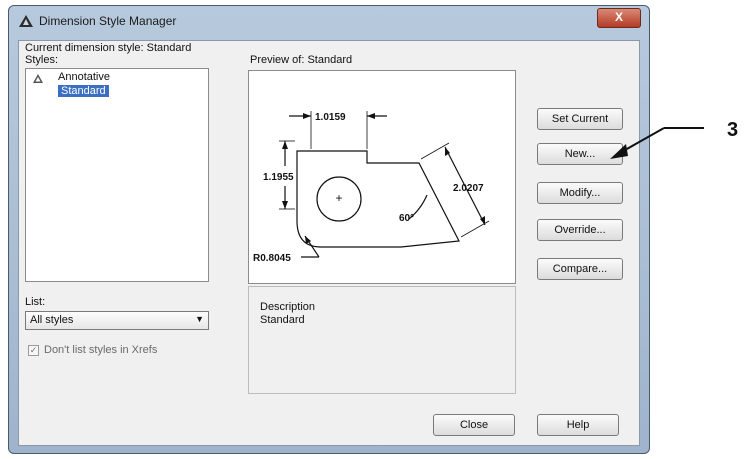  Describe the element at coordinates (117, 320) in the screenshot. I see `list-filter-dropdown: All styles ▼` at that location.